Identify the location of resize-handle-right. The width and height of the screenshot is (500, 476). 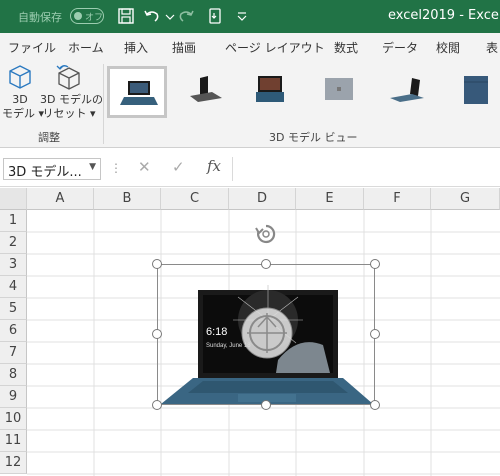
(375, 334).